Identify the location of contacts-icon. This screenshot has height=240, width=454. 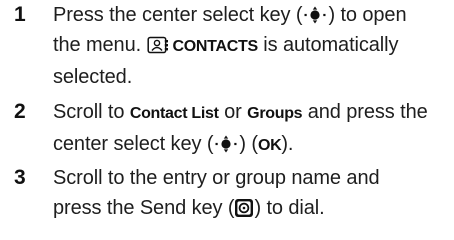
(157, 45).